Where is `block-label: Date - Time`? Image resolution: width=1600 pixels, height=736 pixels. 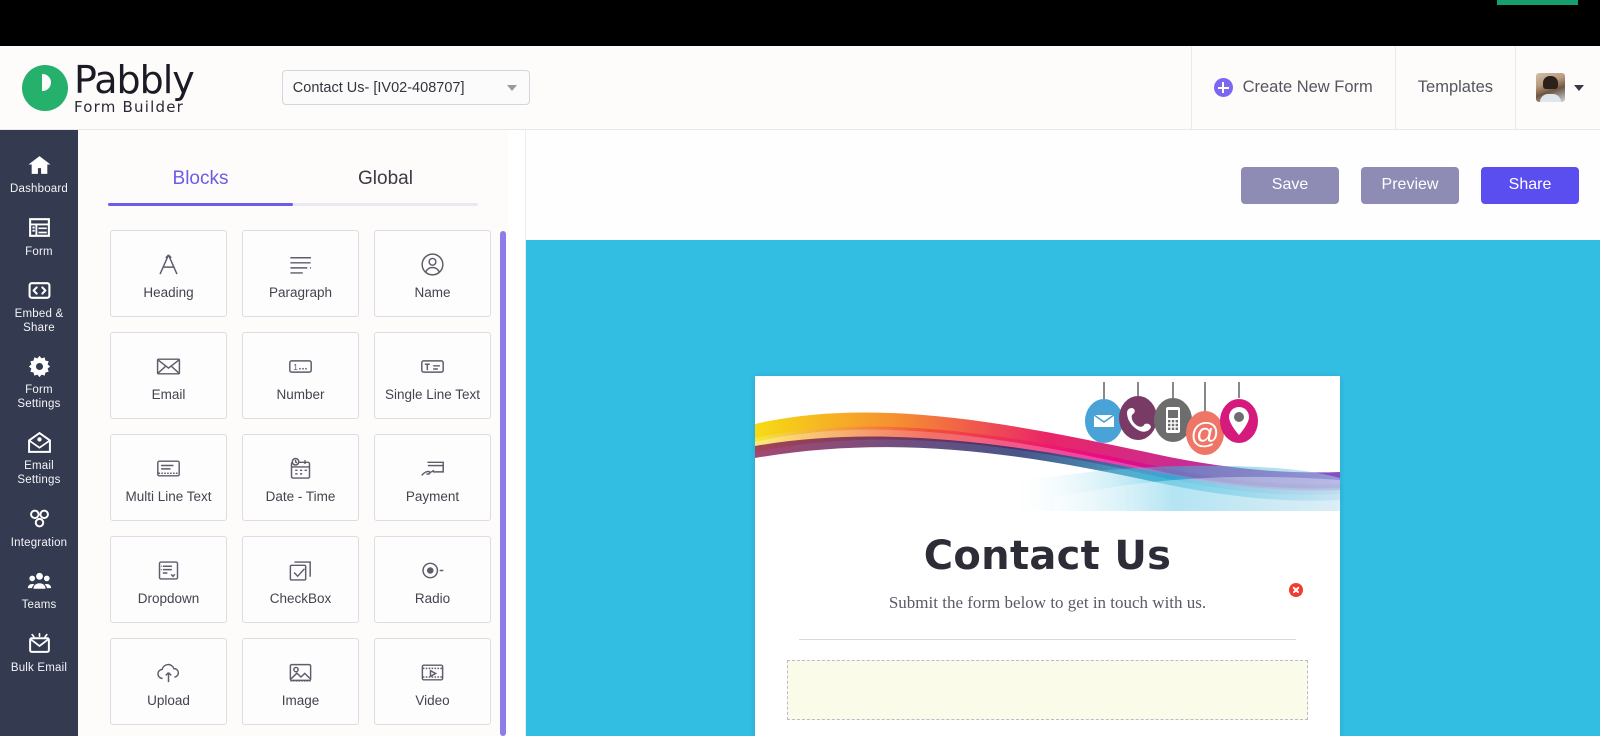
block-label: Date - Time is located at coordinates (300, 496).